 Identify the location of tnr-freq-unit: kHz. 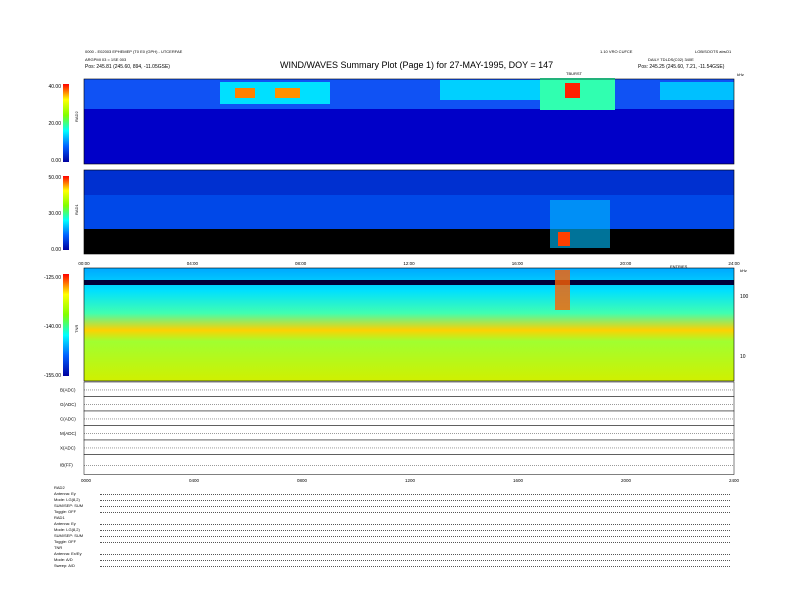
(743, 270).